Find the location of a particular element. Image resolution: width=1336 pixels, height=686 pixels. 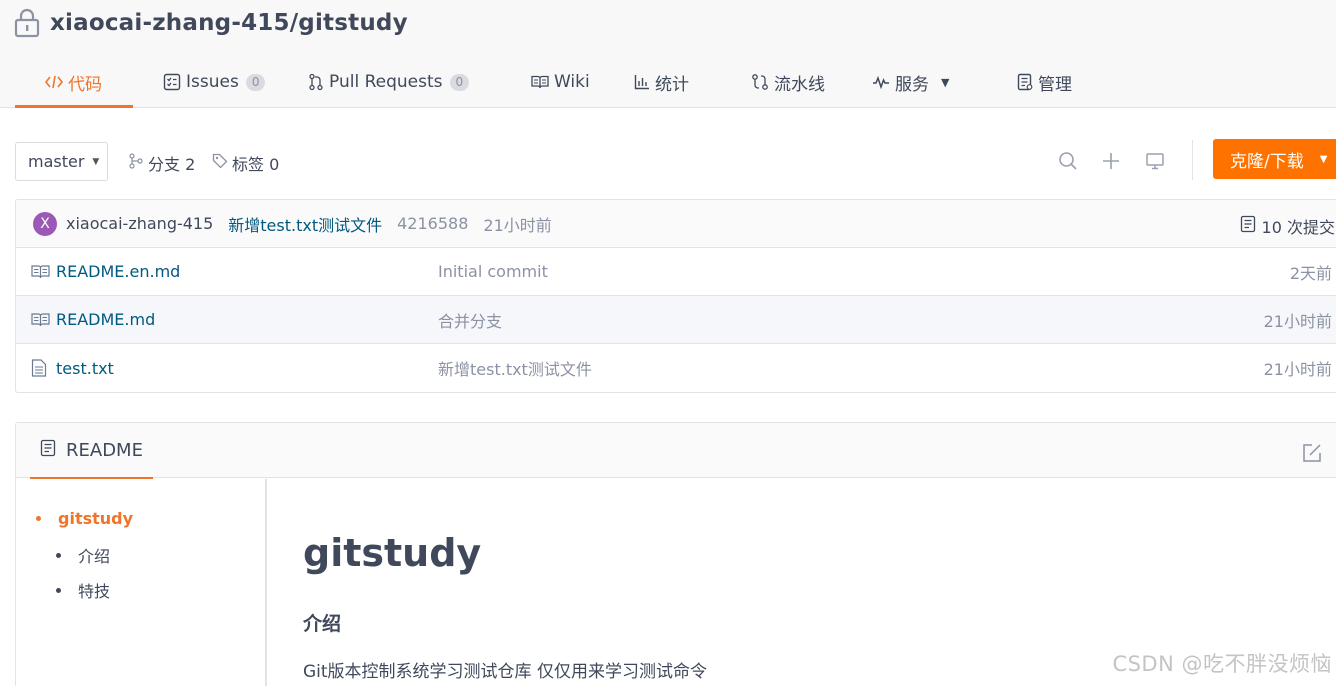

tab-code: 代码 is located at coordinates (74, 82).